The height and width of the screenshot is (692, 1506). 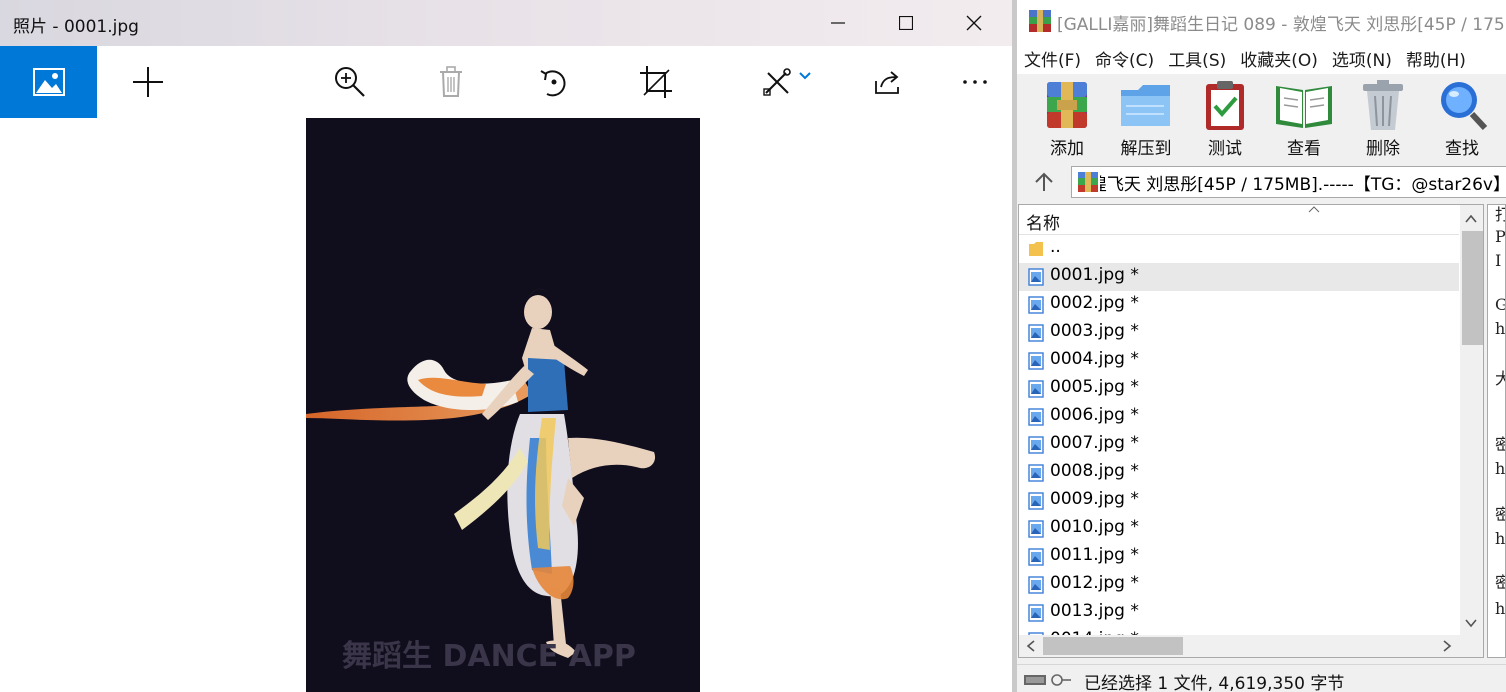 What do you see at coordinates (506, 82) in the screenshot?
I see `photos-toolbar` at bounding box center [506, 82].